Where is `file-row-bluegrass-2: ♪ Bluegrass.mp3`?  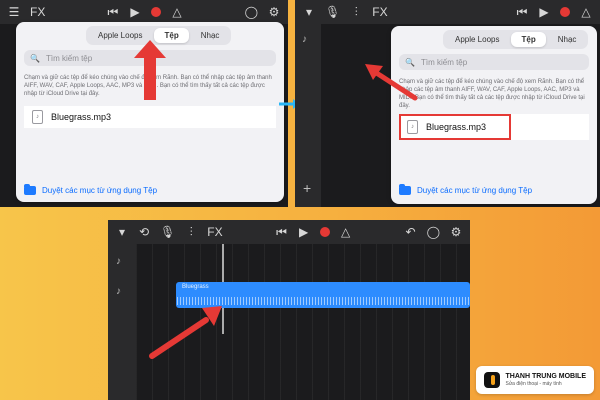 file-row-bluegrass-2: ♪ Bluegrass.mp3 is located at coordinates (494, 127).